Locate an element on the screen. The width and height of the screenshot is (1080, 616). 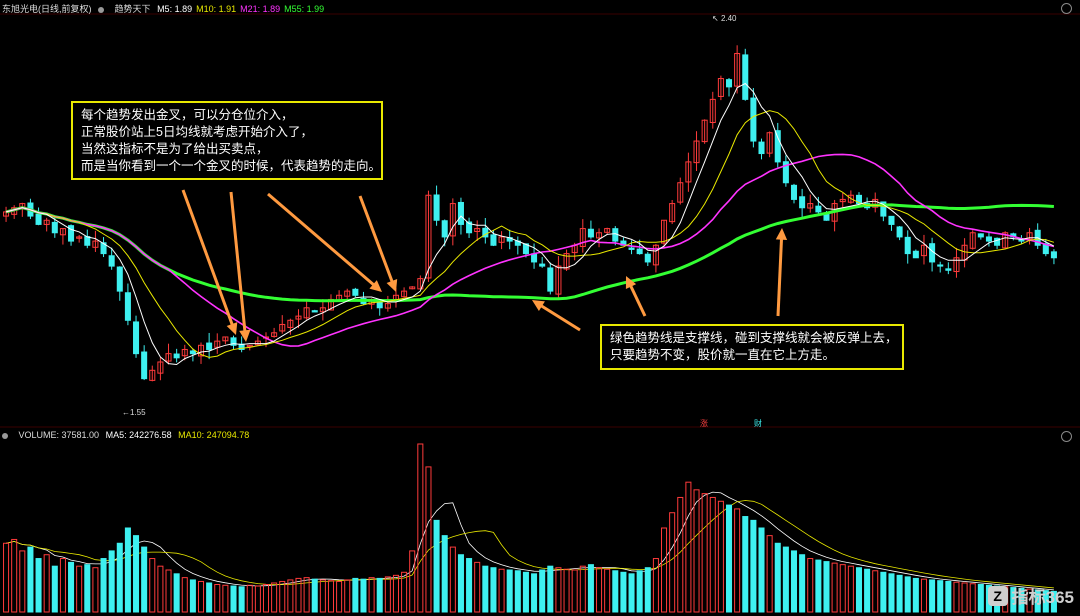
high-arrow-icon: ↖ is located at coordinates (715, 18).